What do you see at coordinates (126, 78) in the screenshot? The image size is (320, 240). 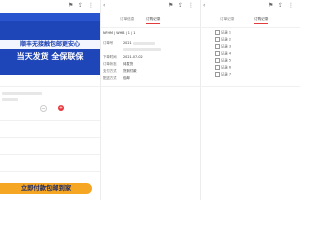 I see `field-value: 包邮` at bounding box center [126, 78].